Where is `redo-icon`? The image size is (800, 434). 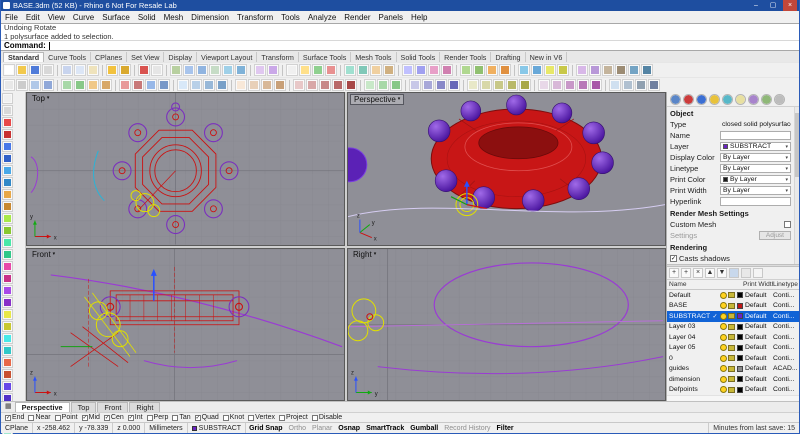
redo-icon is located at coordinates (125, 70).